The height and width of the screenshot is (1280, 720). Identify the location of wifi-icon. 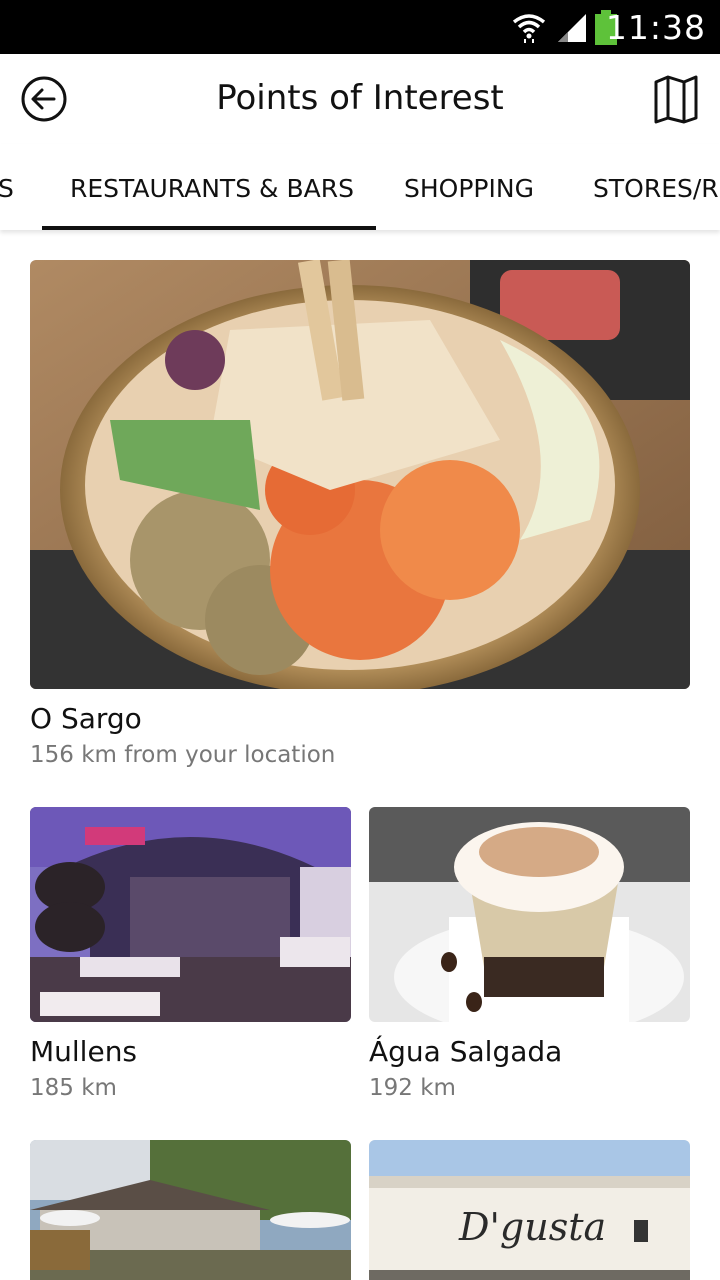
(529, 28).